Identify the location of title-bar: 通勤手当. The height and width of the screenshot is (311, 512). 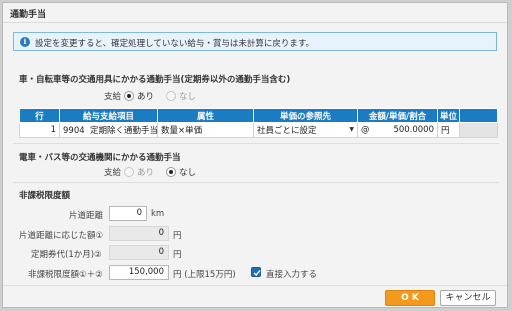
(255, 13).